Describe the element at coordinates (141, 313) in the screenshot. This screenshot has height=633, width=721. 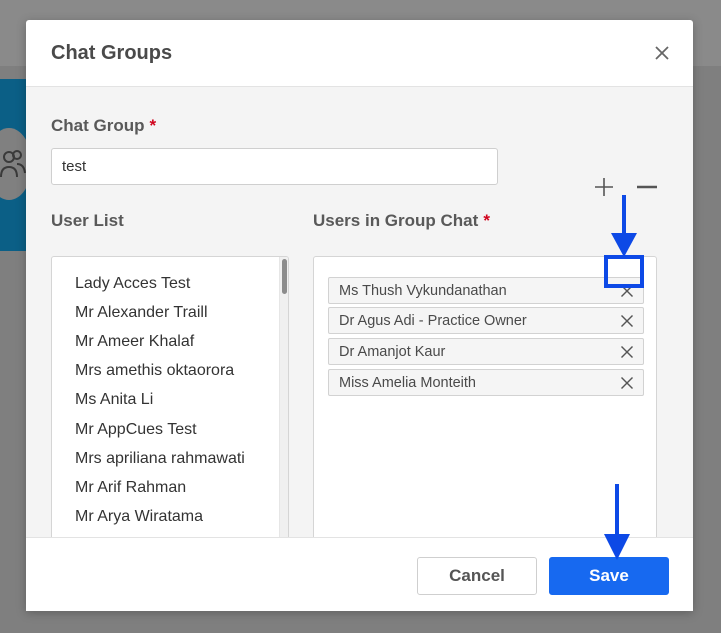
I see `list-item: Mr Alexander Traill` at that location.